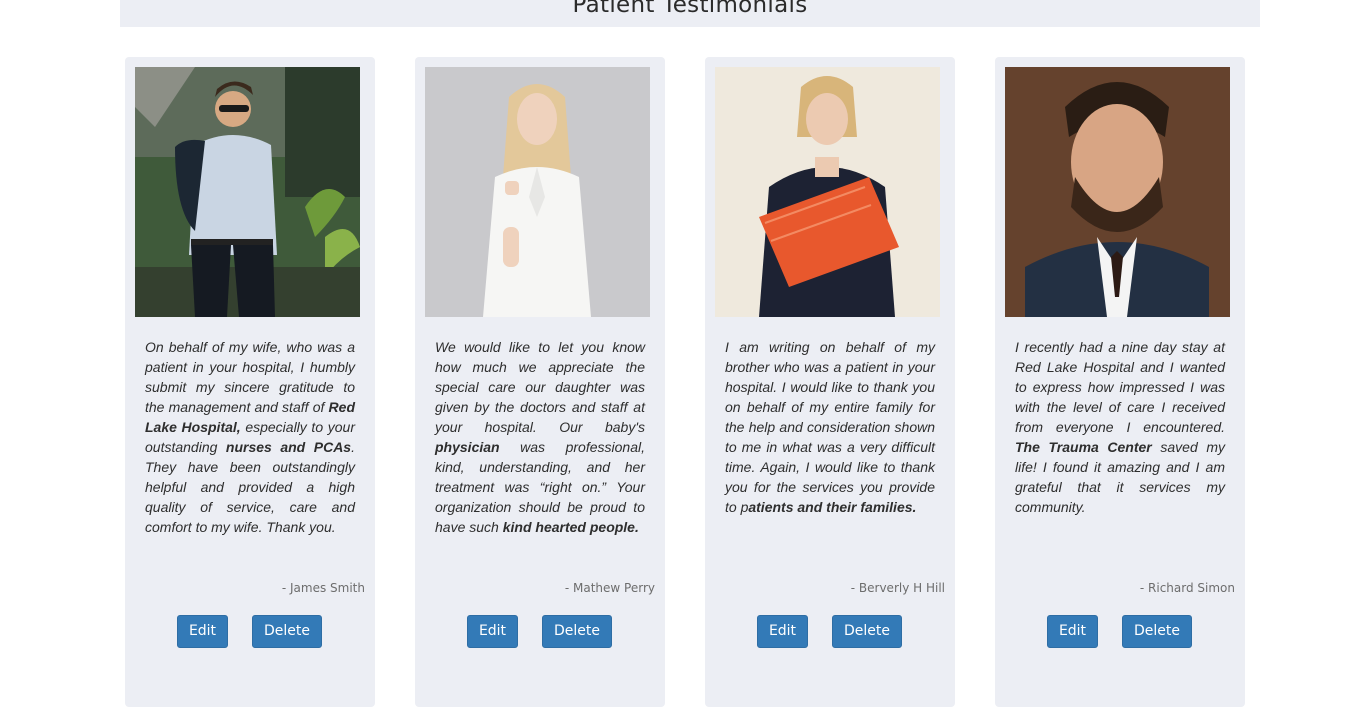 This screenshot has width=1349, height=707. I want to click on section-header: Patient Testimonials, so click(690, 13).